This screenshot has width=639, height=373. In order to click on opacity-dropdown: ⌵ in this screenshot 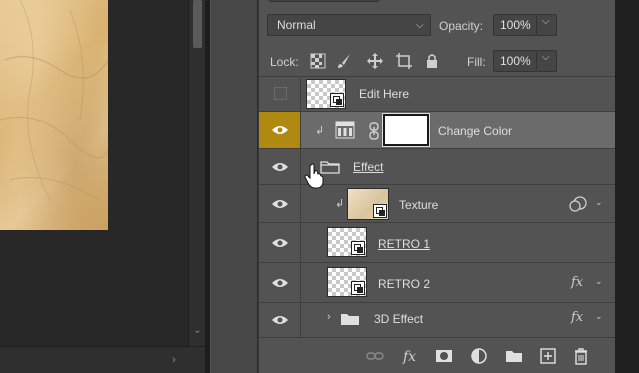, I will do `click(547, 25)`.